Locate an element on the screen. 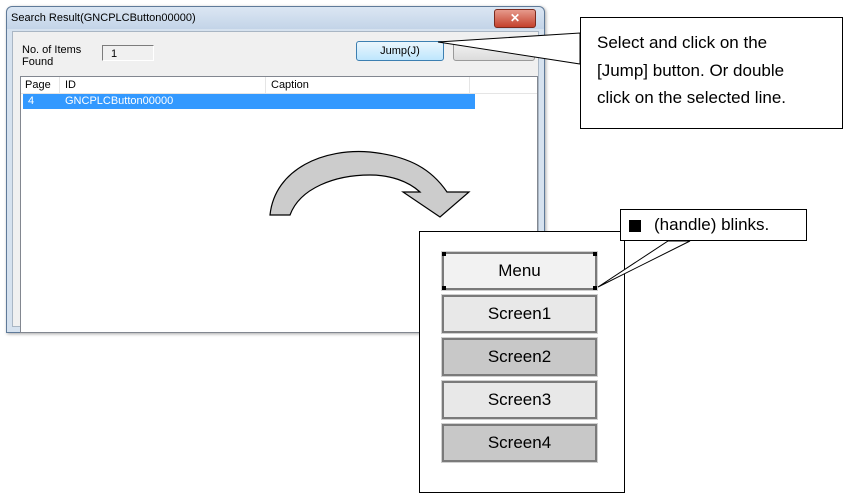 Image resolution: width=854 pixels, height=493 pixels. screen2-button: Screen2 is located at coordinates (519, 357).